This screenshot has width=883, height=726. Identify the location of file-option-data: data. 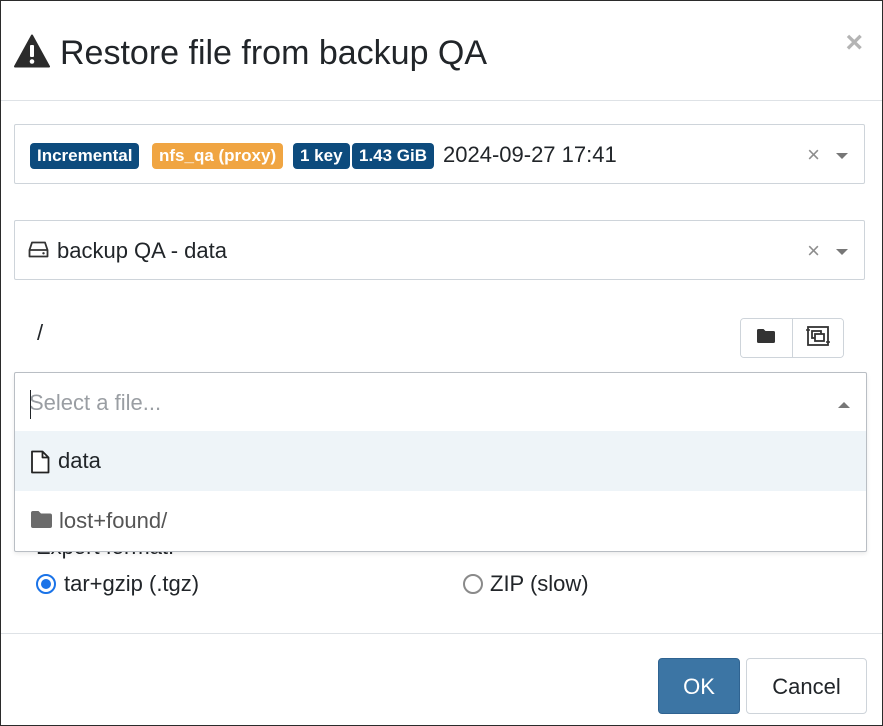
(440, 461).